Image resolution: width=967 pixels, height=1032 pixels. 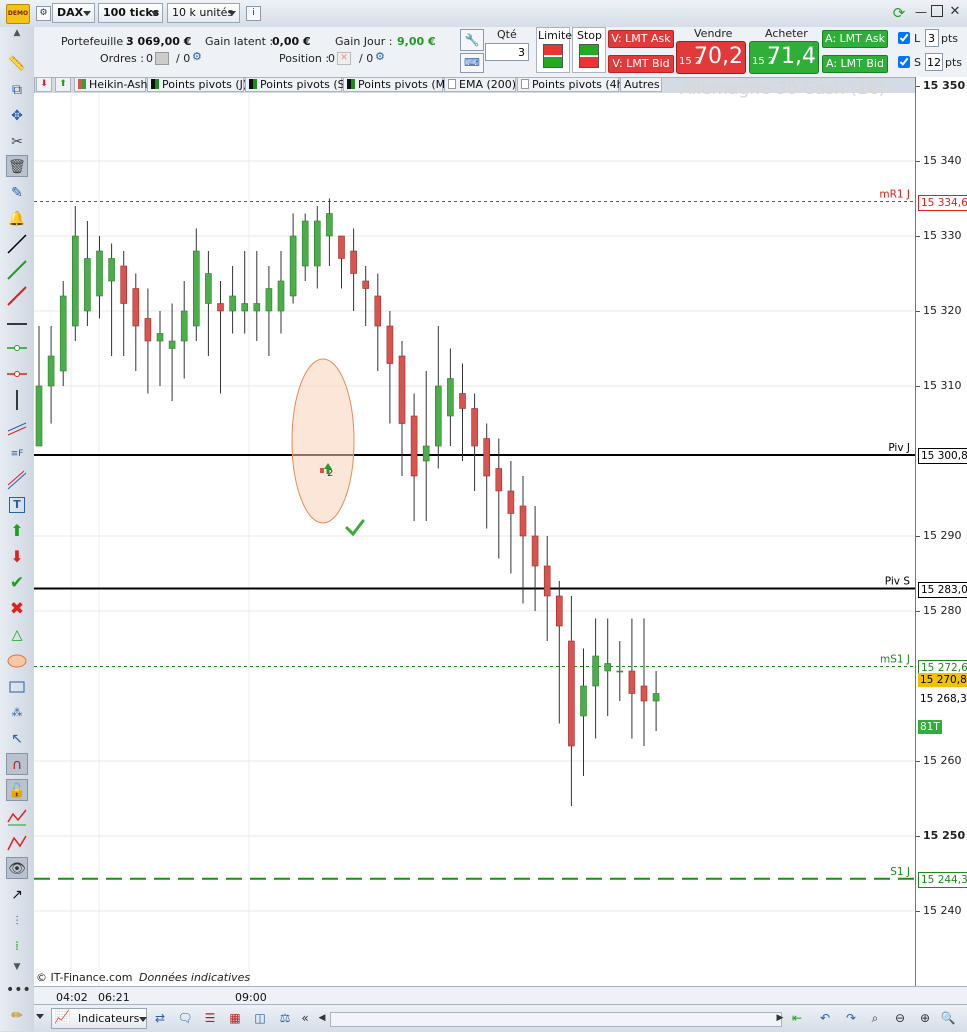 What do you see at coordinates (355, 528) in the screenshot?
I see `check-annotation-icon` at bounding box center [355, 528].